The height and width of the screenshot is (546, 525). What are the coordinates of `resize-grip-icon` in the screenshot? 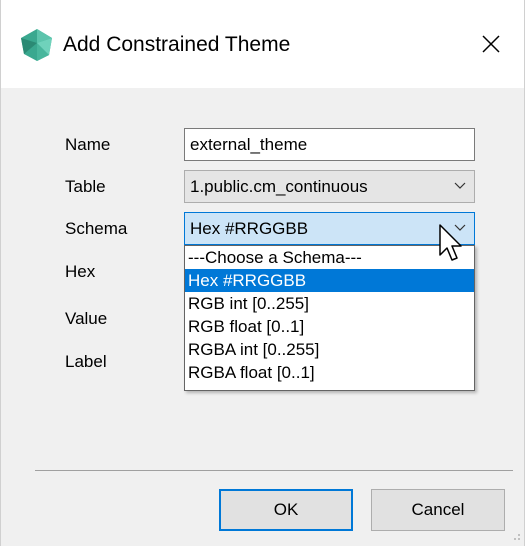 It's located at (515, 535).